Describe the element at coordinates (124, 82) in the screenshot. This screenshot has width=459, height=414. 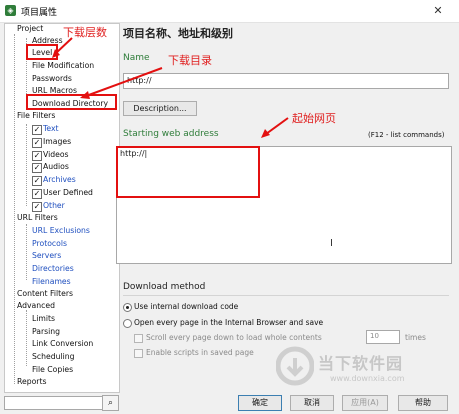
I see `arrow-directory` at that location.